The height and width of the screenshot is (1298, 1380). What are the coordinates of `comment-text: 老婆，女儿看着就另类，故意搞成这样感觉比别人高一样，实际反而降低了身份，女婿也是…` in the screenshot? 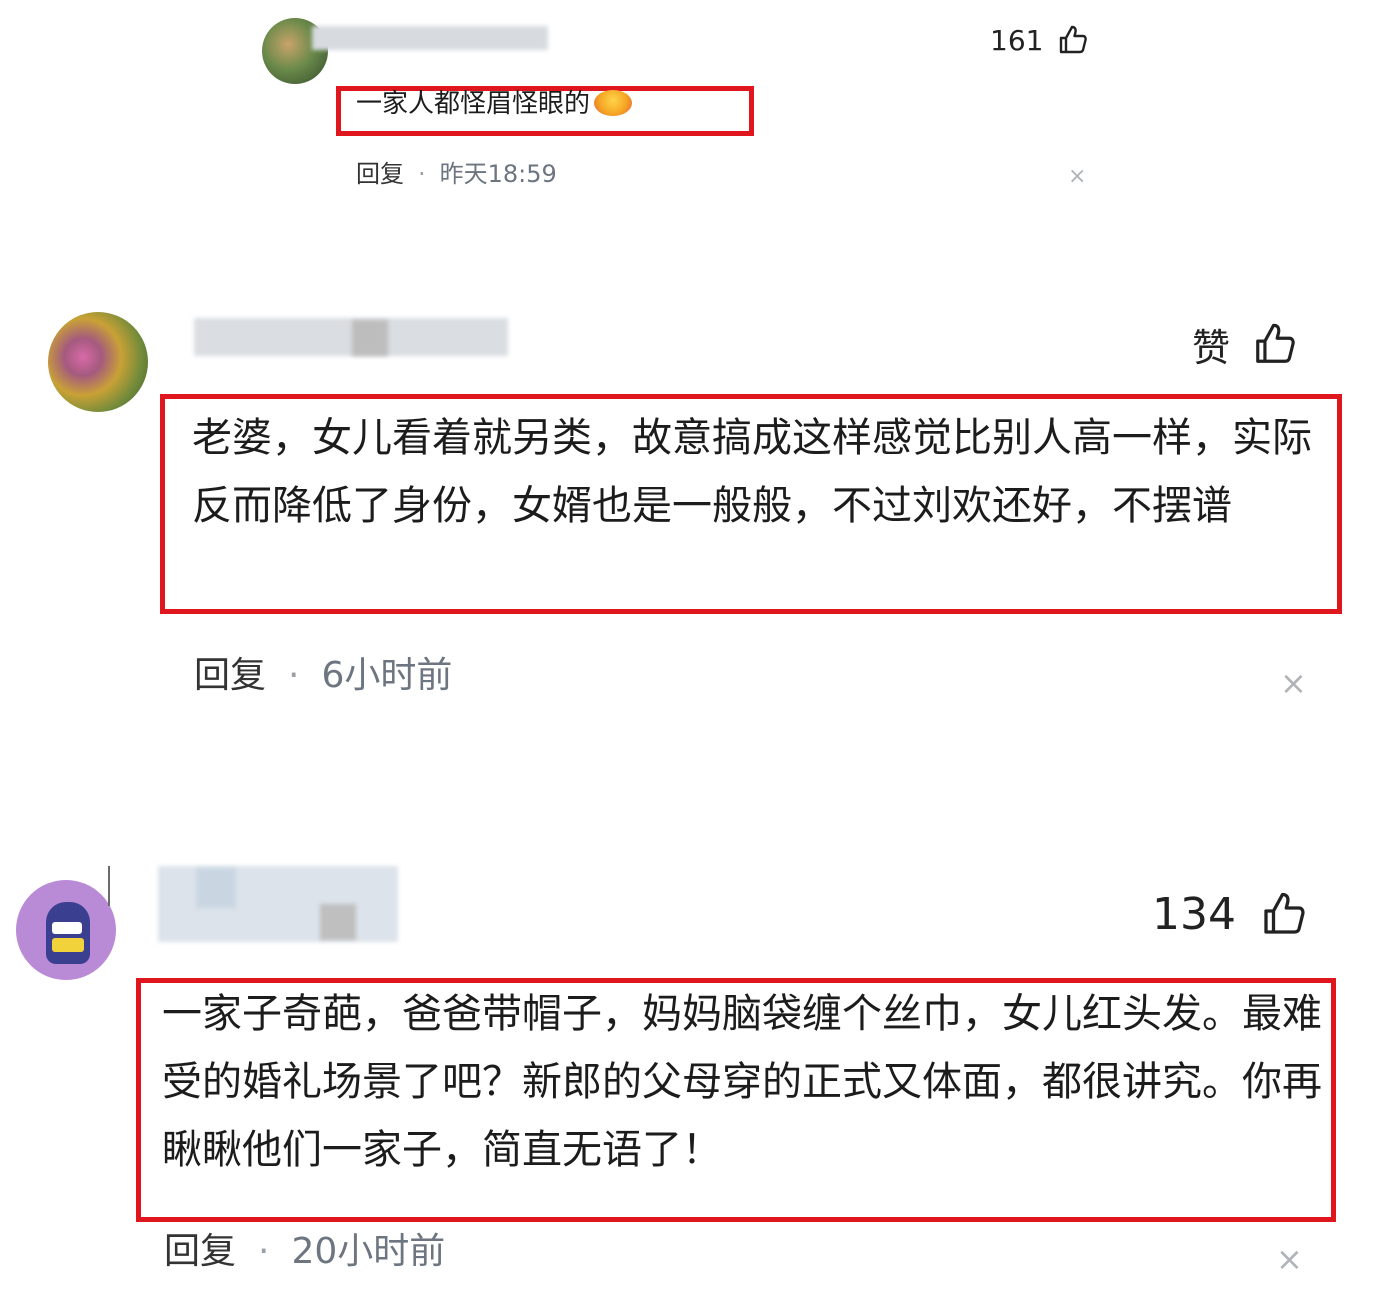 It's located at (752, 472).